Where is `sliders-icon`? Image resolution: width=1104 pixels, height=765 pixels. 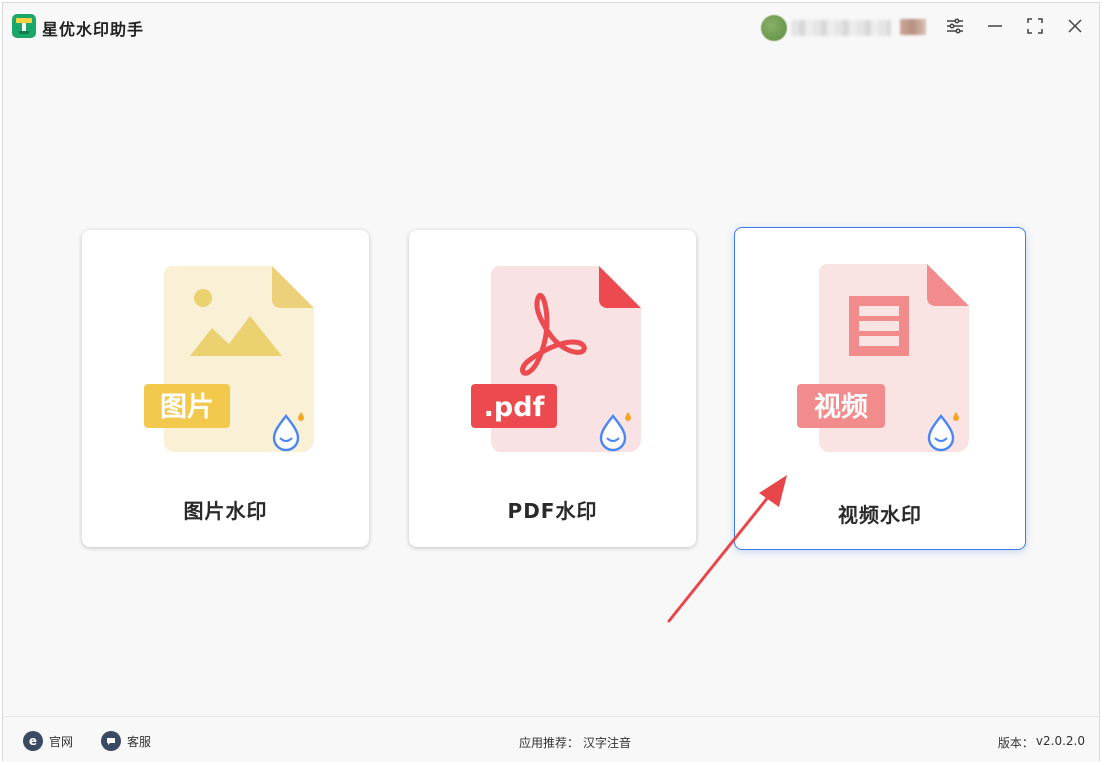 sliders-icon is located at coordinates (955, 26).